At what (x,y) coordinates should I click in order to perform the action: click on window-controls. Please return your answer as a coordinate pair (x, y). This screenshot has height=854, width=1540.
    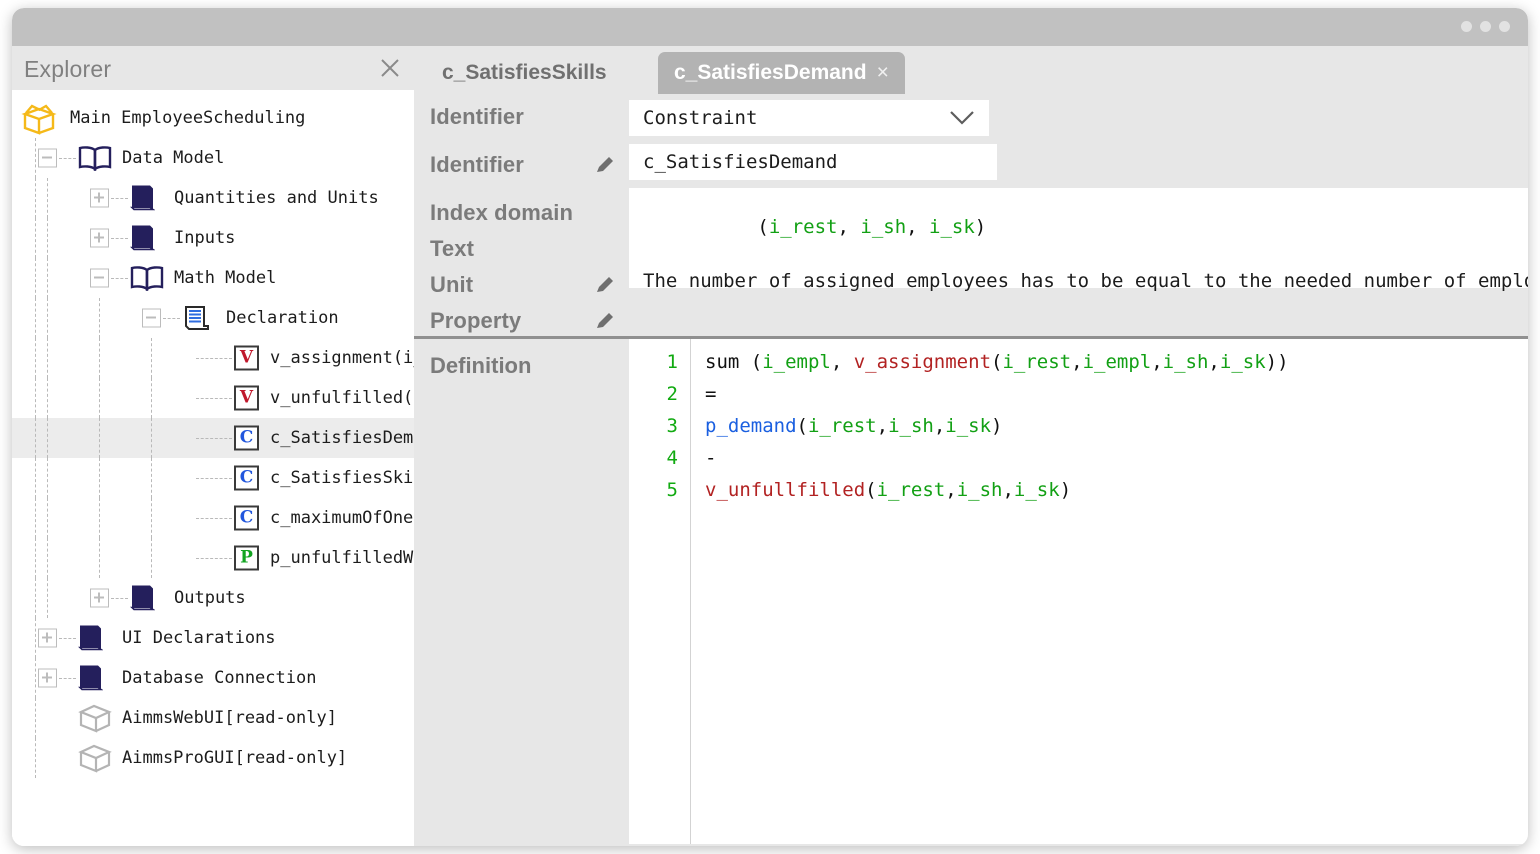
    Looking at the image, I should click on (1485, 26).